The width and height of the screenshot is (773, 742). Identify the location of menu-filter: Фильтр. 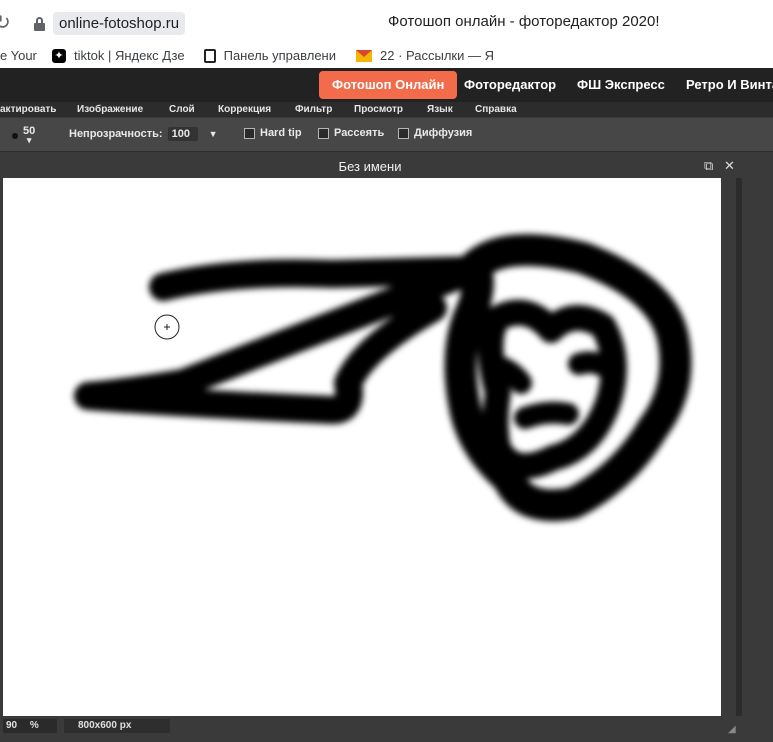
(313, 109).